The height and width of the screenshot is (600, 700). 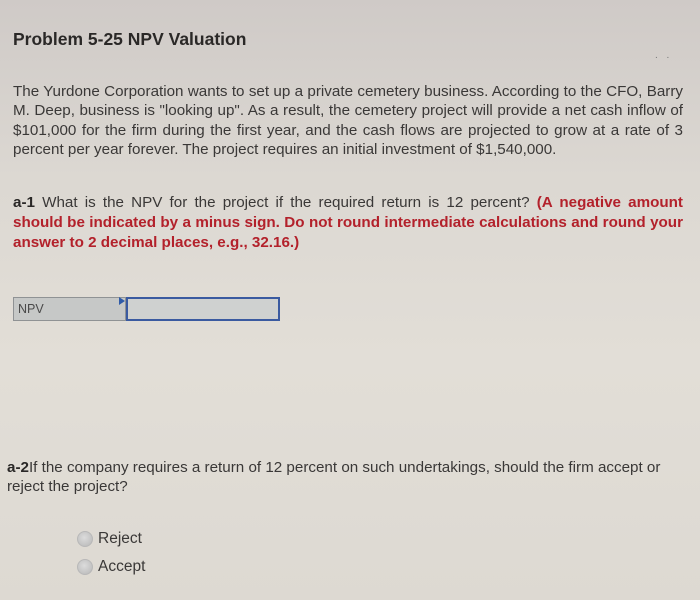 What do you see at coordinates (130, 39) in the screenshot?
I see `problem-title: Problem 5-25 NPV Valuation` at bounding box center [130, 39].